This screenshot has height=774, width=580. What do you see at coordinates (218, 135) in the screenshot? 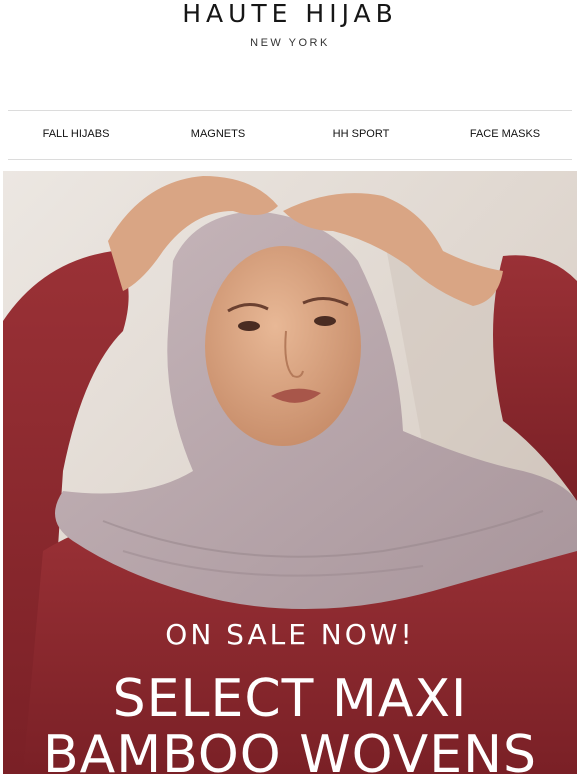
I see `nav-item-magnets: MAGNETS` at bounding box center [218, 135].